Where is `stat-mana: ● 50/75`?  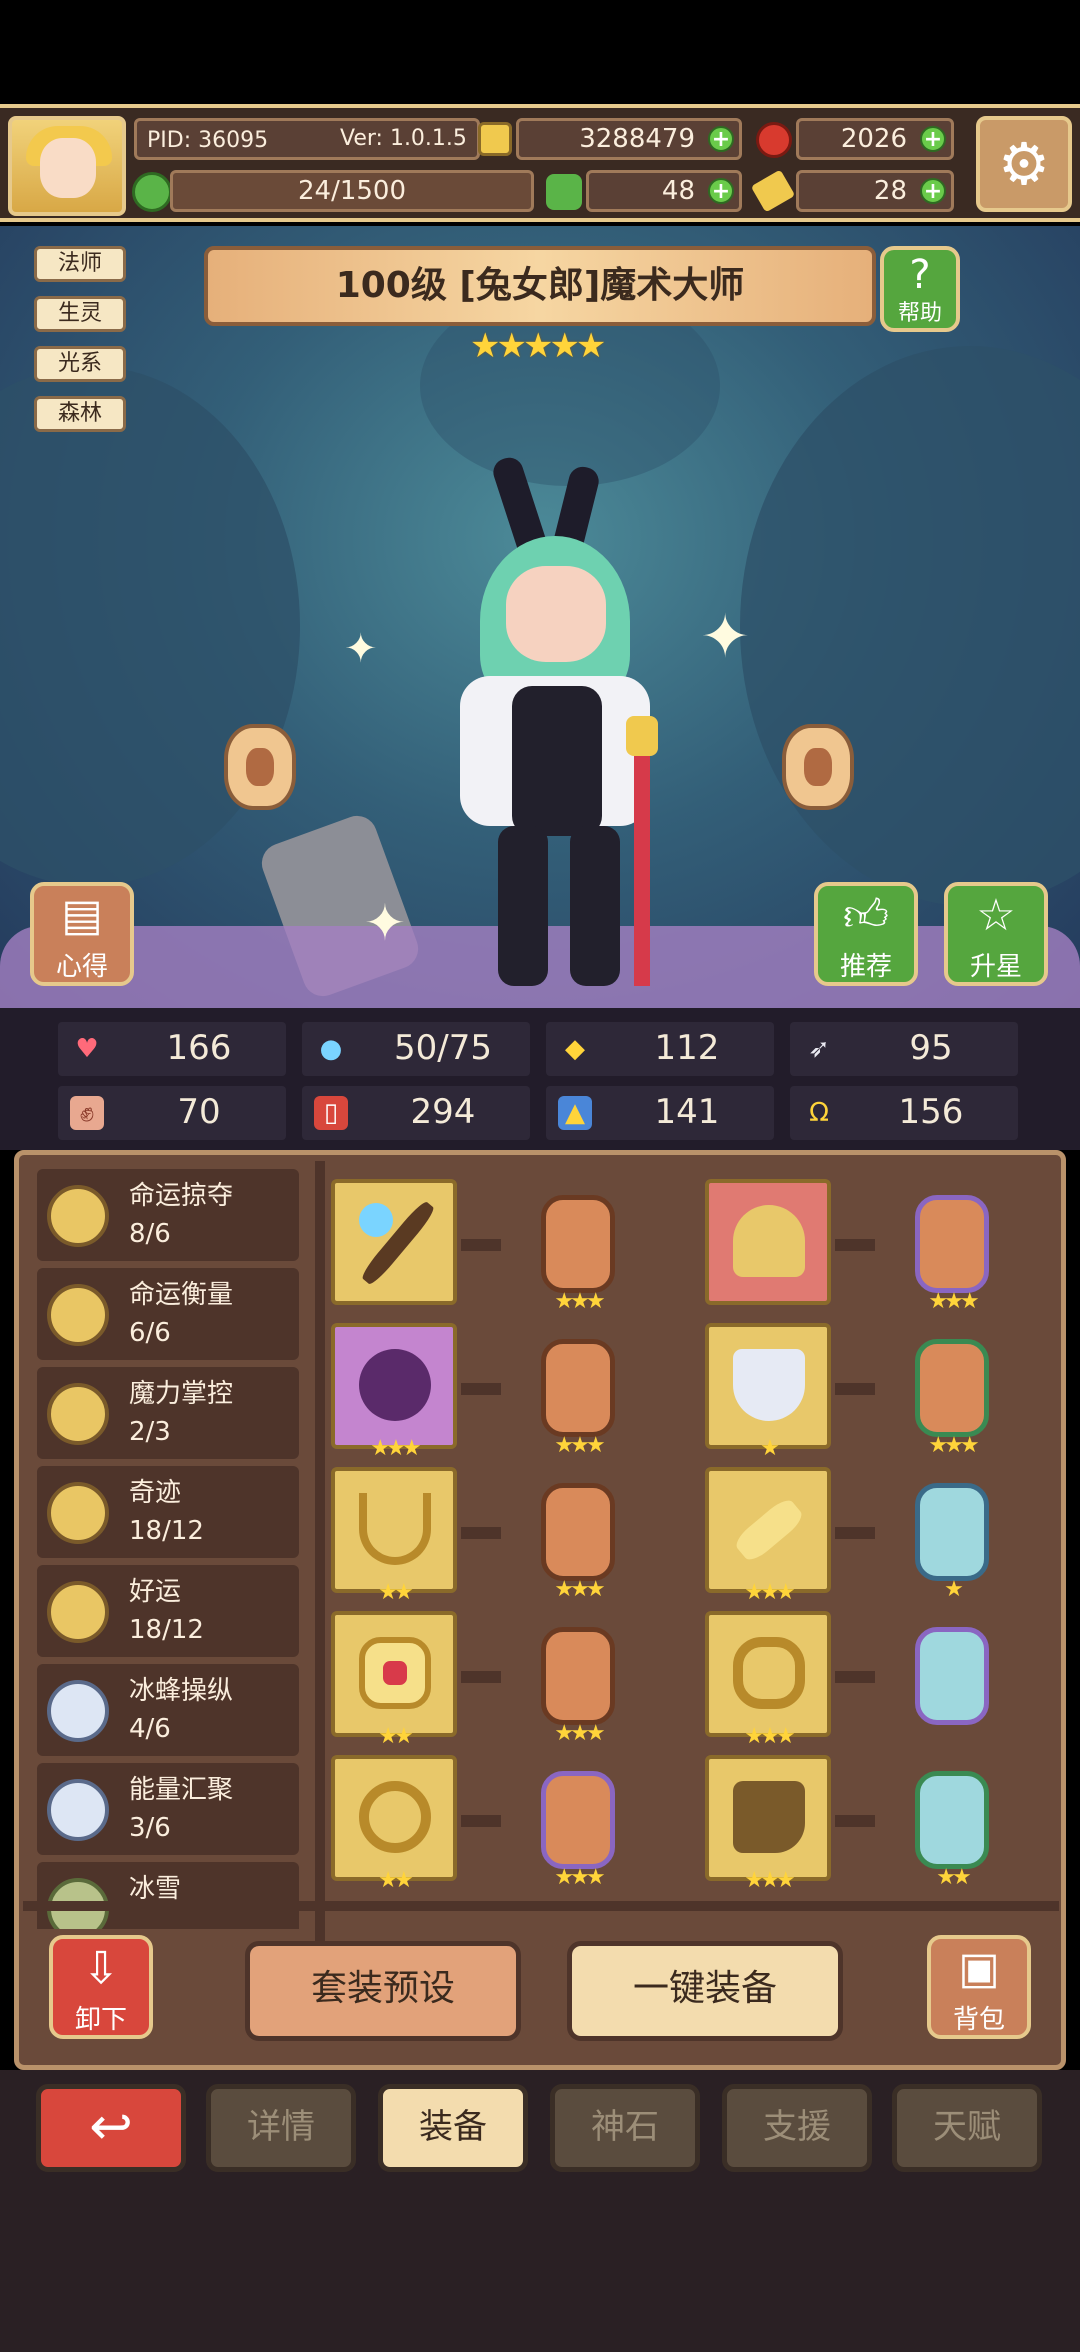
stat-mana: ● 50/75 is located at coordinates (416, 1049).